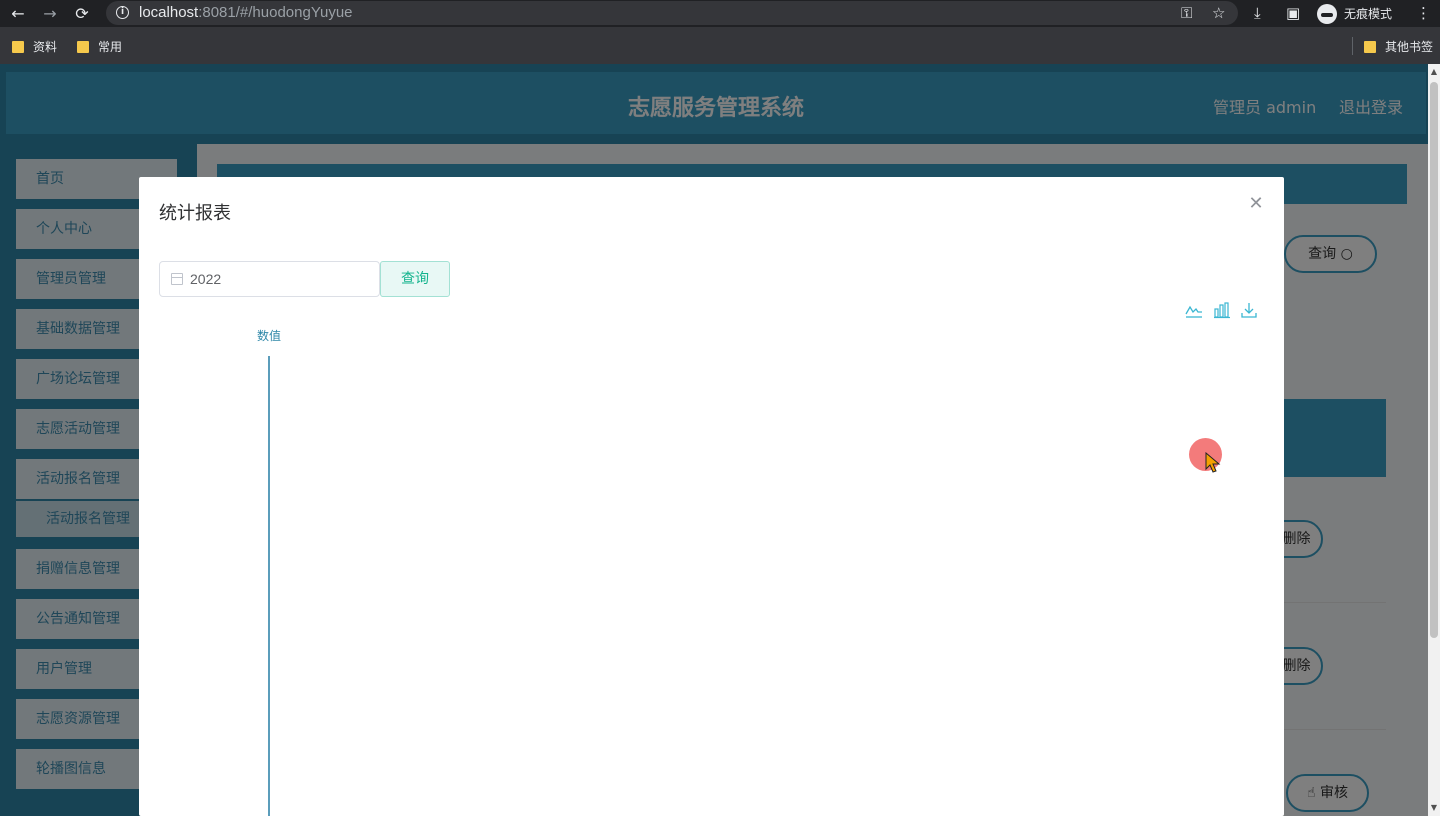 The image size is (1440, 816). Describe the element at coordinates (177, 279) in the screenshot. I see `calendar-icon` at that location.